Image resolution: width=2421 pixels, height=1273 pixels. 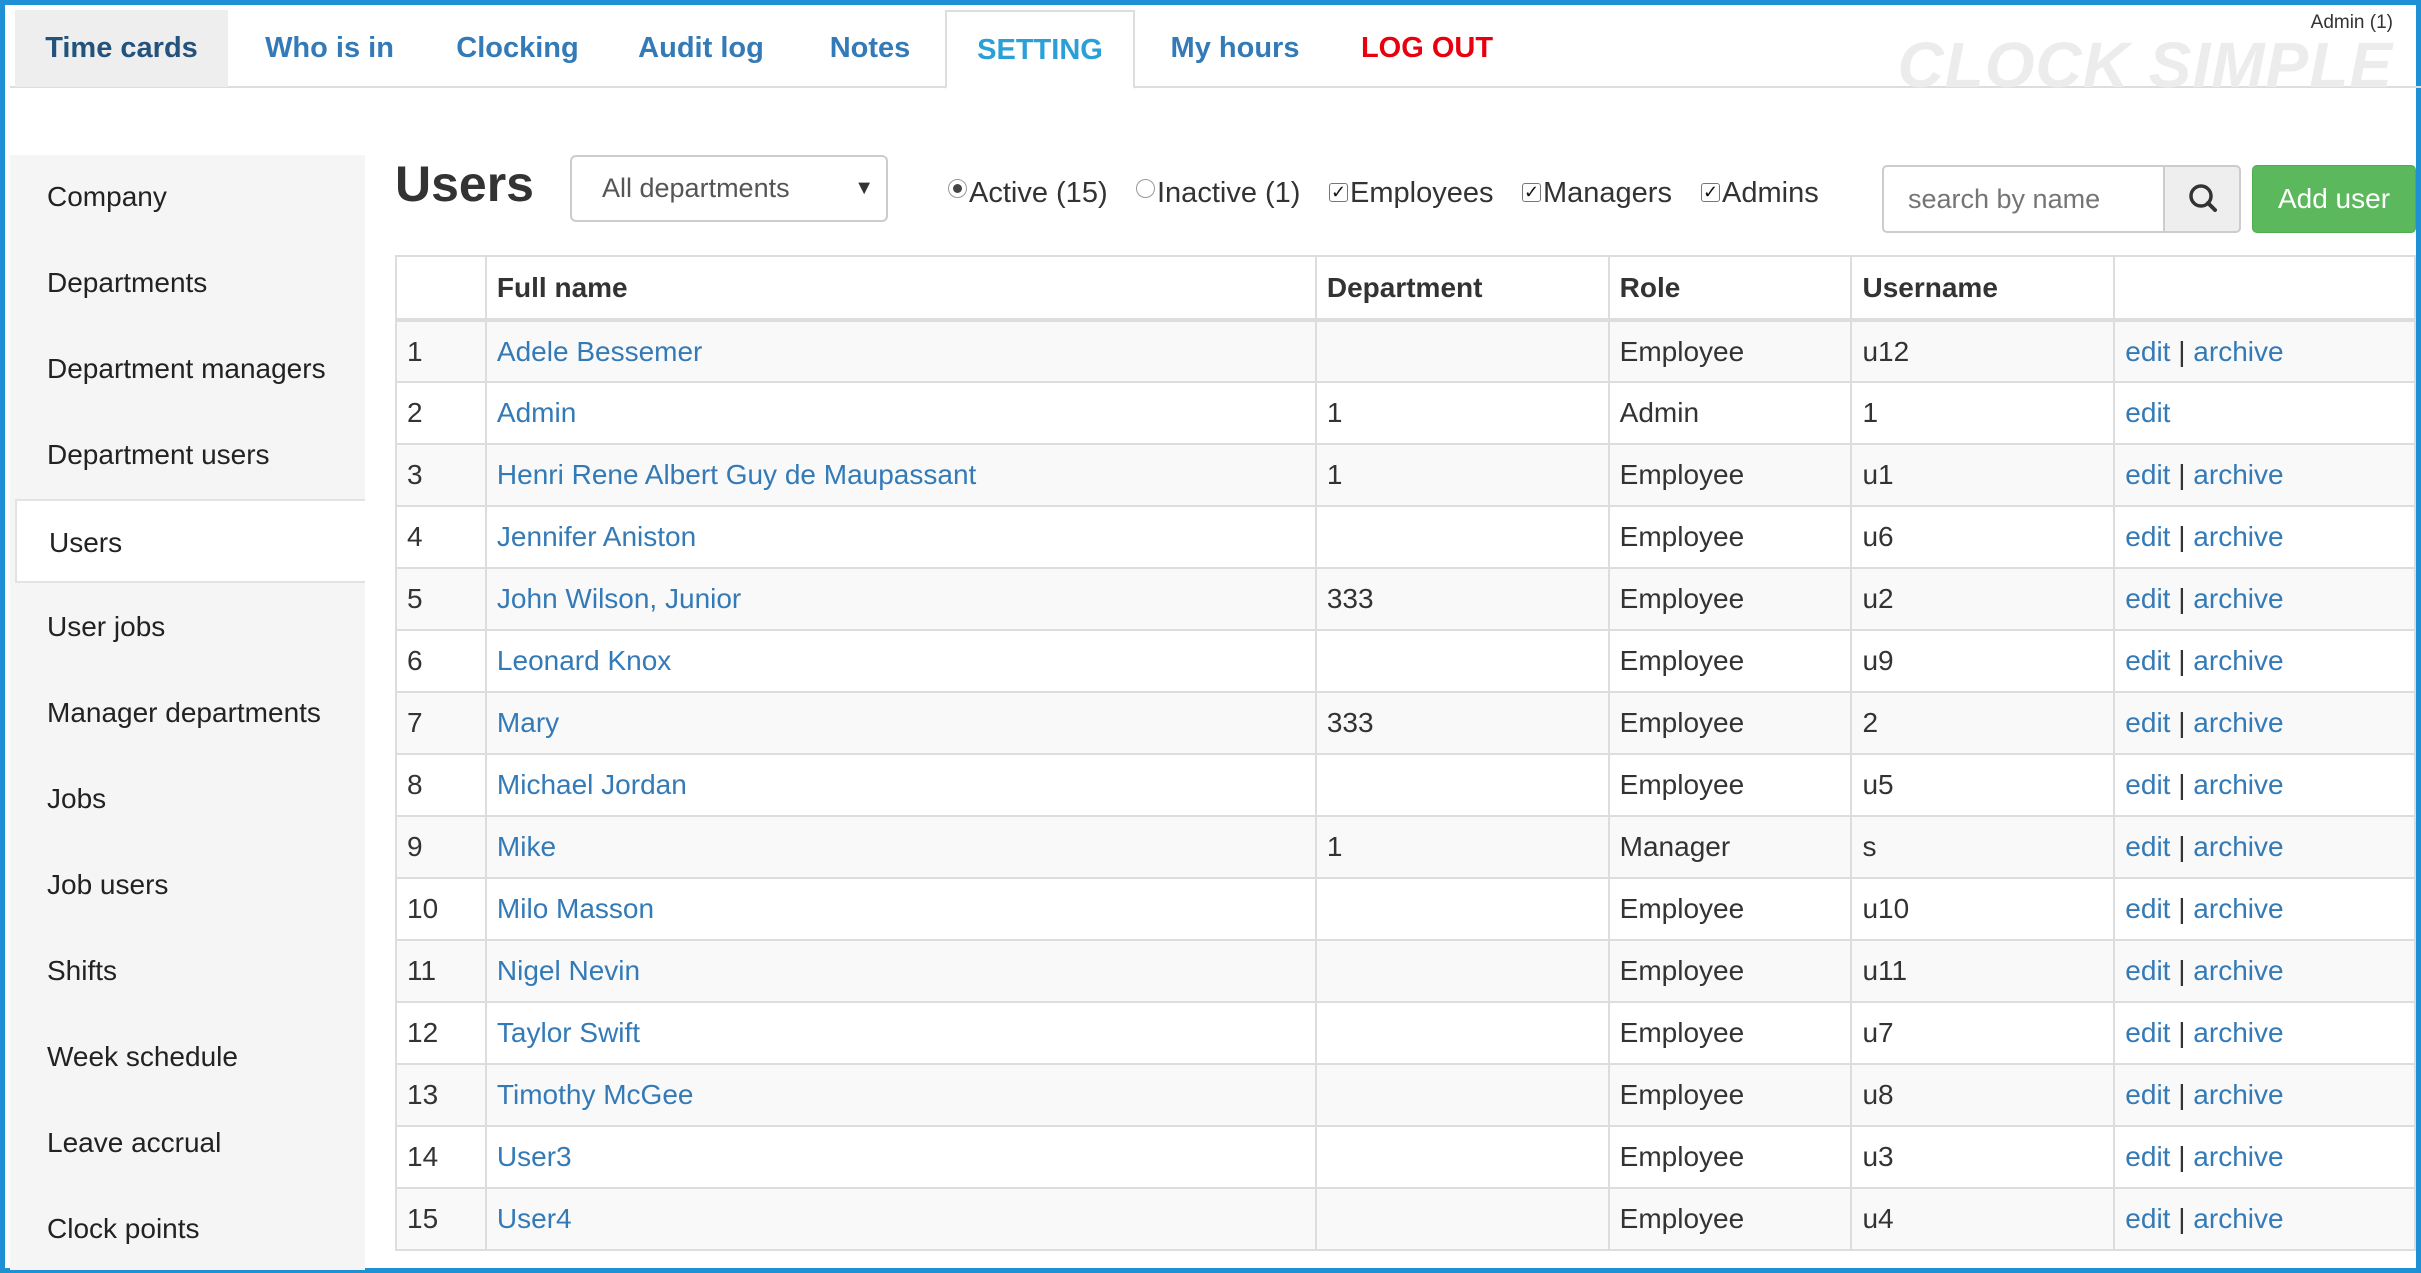 What do you see at coordinates (619, 598) in the screenshot?
I see `user-name-link: John Wilson, Junior` at bounding box center [619, 598].